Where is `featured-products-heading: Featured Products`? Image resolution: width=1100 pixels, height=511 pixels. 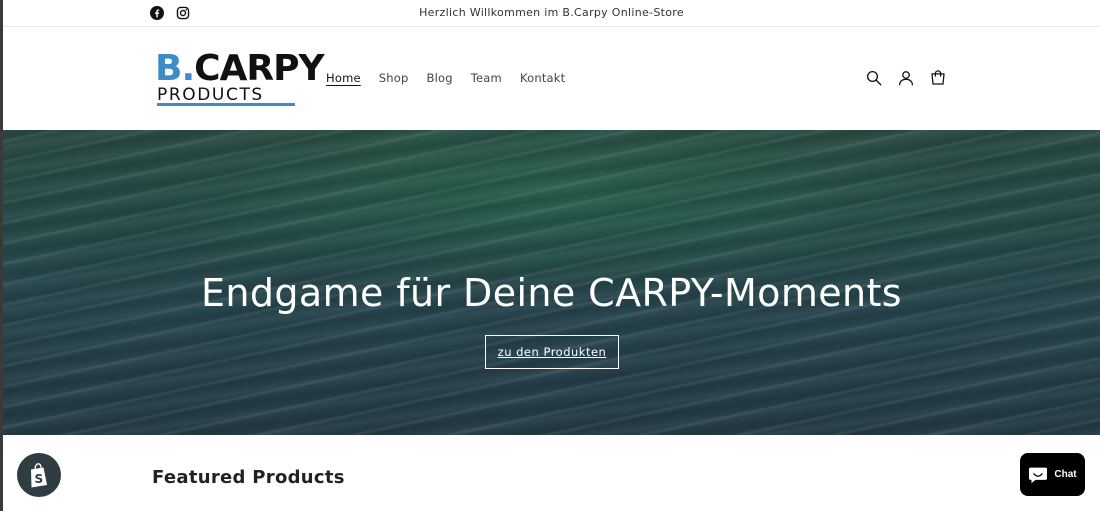 featured-products-heading: Featured Products is located at coordinates (248, 477).